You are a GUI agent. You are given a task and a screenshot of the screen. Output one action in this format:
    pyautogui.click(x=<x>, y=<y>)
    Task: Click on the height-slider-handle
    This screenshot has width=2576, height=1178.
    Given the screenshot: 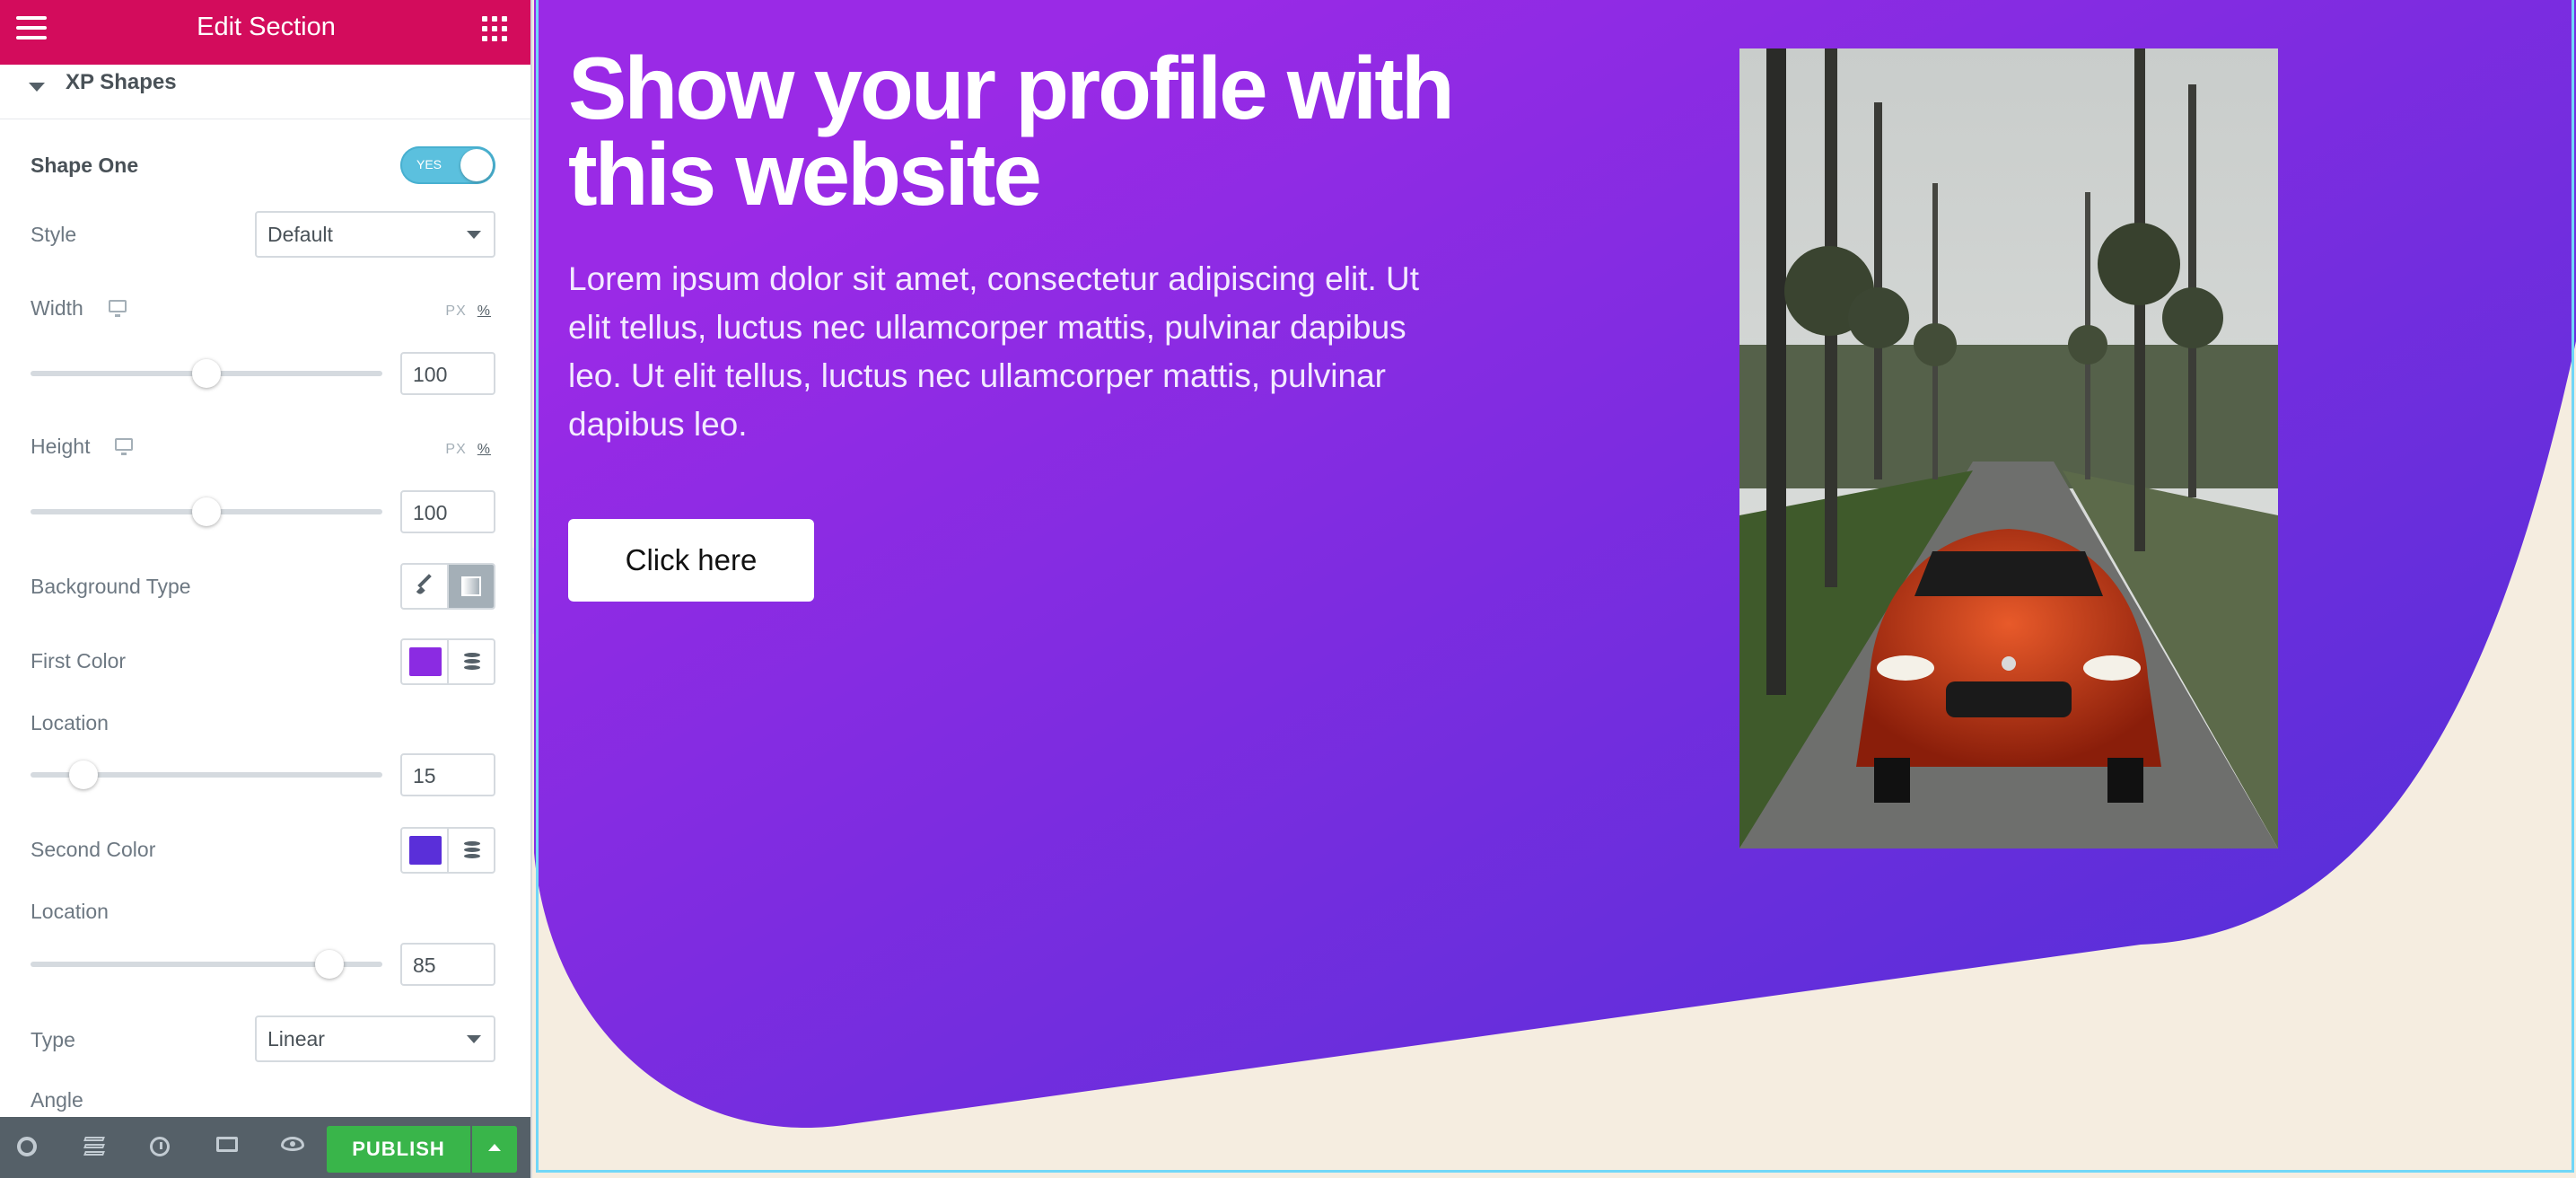 What is the action you would take?
    pyautogui.click(x=206, y=511)
    